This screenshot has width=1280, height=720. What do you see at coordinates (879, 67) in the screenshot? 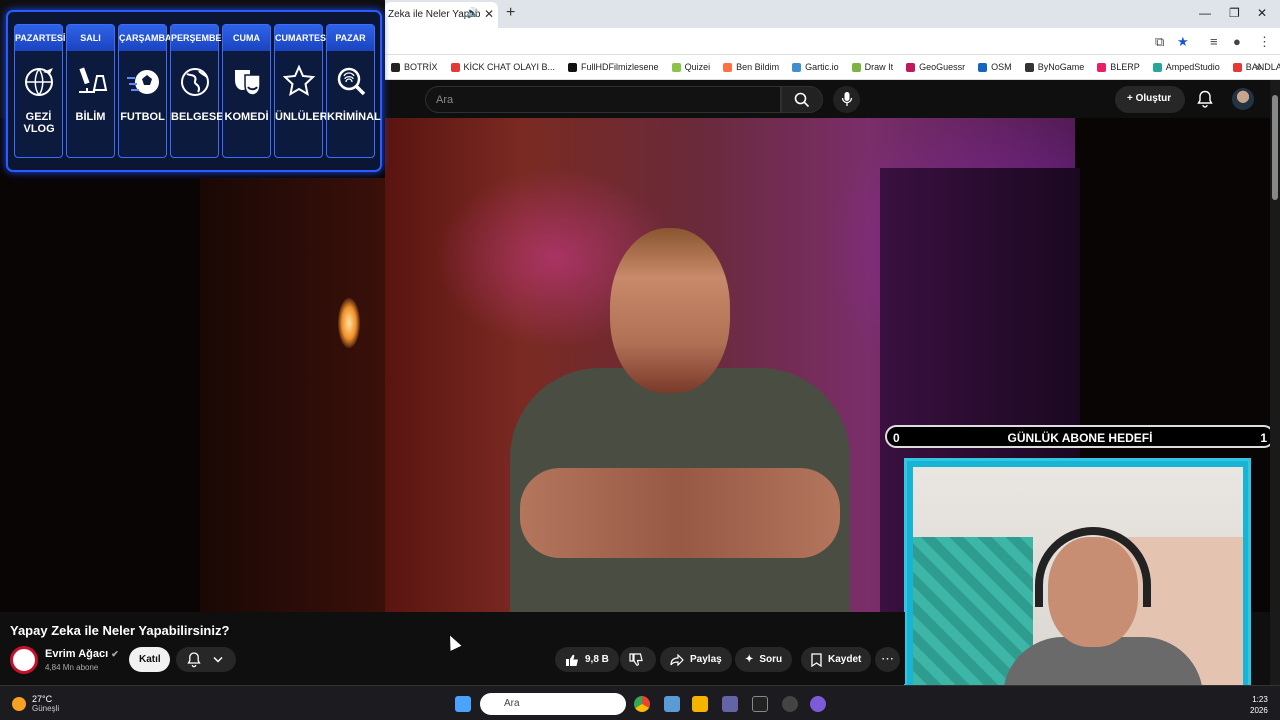
I see `bookmark-label: Draw It` at bounding box center [879, 67].